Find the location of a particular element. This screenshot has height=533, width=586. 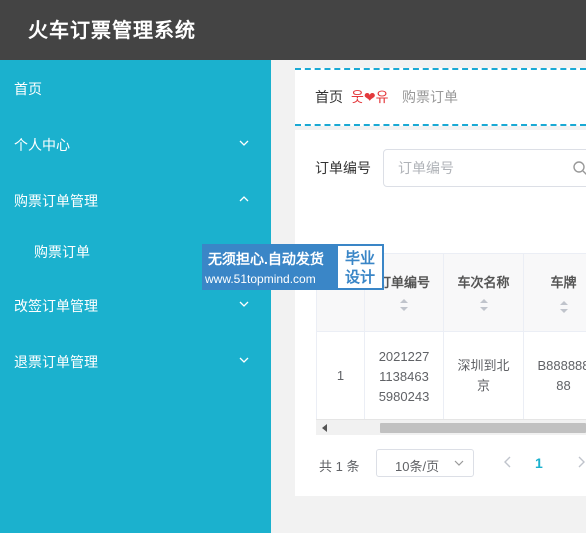

next-page-button is located at coordinates (580, 462).